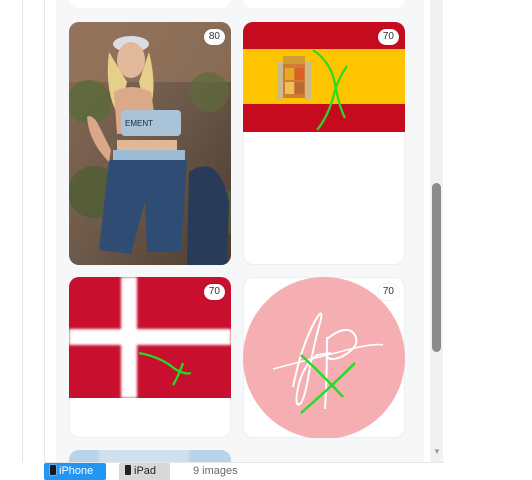 This screenshot has width=532, height=480. I want to click on image-count: 9 images, so click(215, 471).